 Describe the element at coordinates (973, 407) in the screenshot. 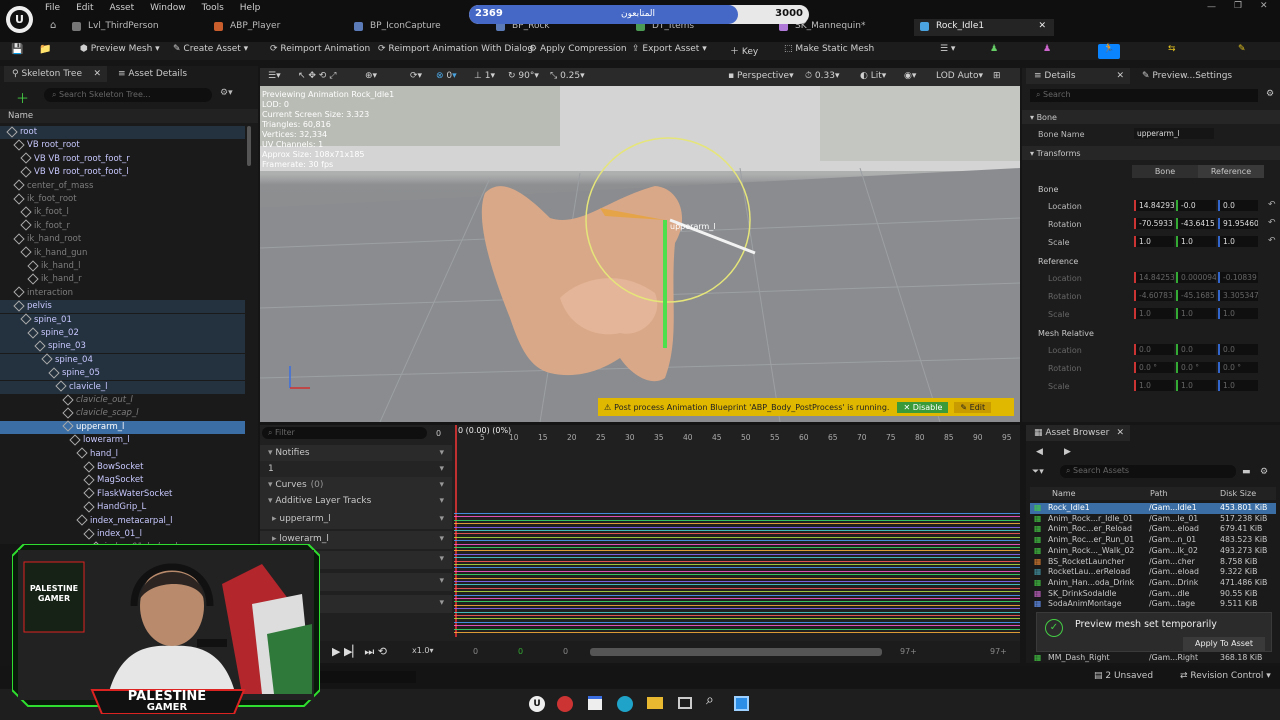

I see `edit-button: ✎ Edit` at that location.